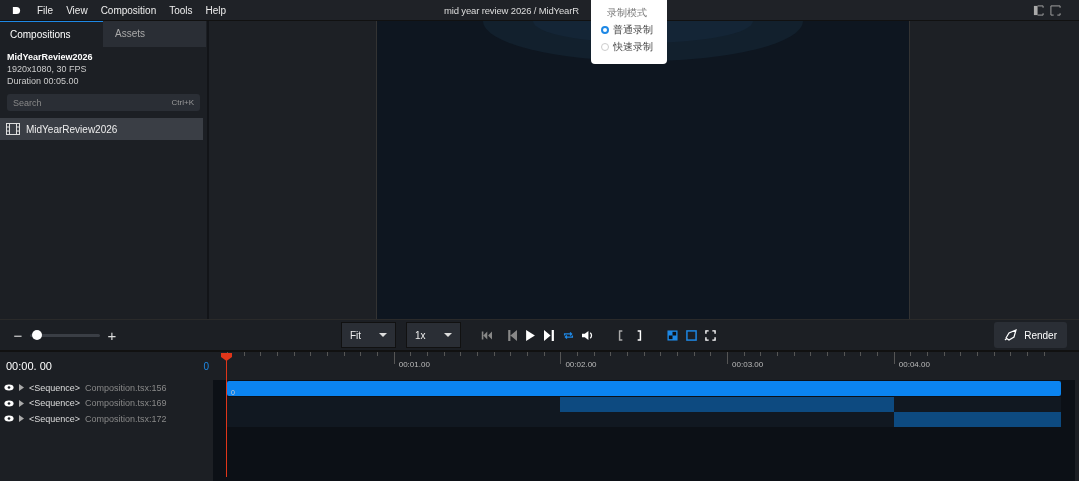 Image resolution: width=1079 pixels, height=481 pixels. Describe the element at coordinates (112, 335) in the screenshot. I see `zoom-in-button: +` at that location.